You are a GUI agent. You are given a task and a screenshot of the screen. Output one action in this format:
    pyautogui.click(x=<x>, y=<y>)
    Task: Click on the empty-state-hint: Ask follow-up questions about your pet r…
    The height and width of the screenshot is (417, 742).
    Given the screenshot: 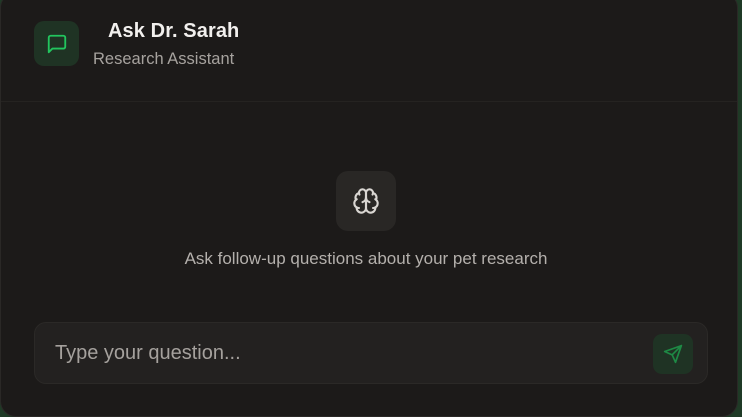 What is the action you would take?
    pyautogui.click(x=366, y=258)
    